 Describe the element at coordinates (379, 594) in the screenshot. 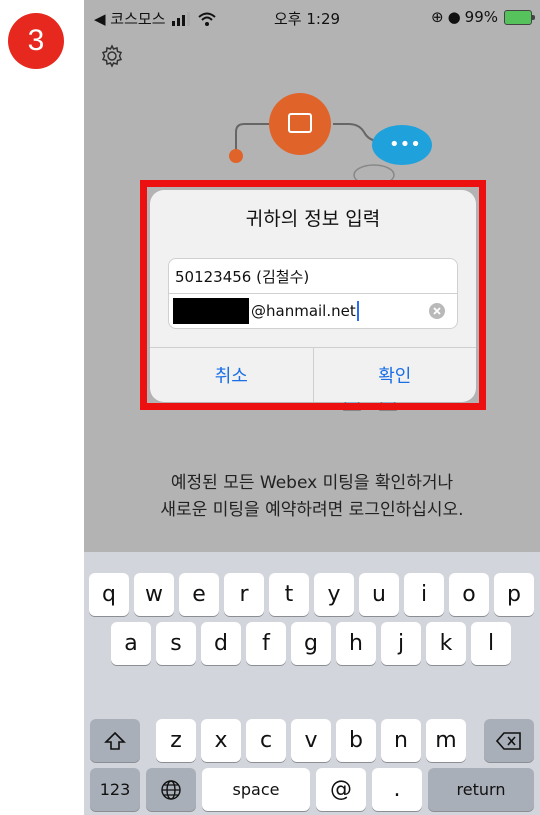

I see `key-u: u` at that location.